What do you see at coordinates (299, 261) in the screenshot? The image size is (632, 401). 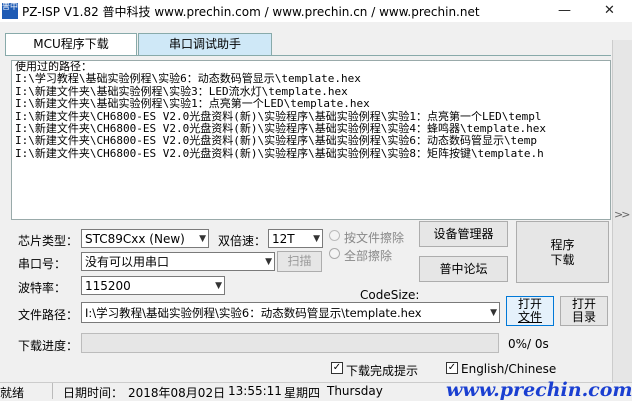 I see `scan-button: 扫描` at bounding box center [299, 261].